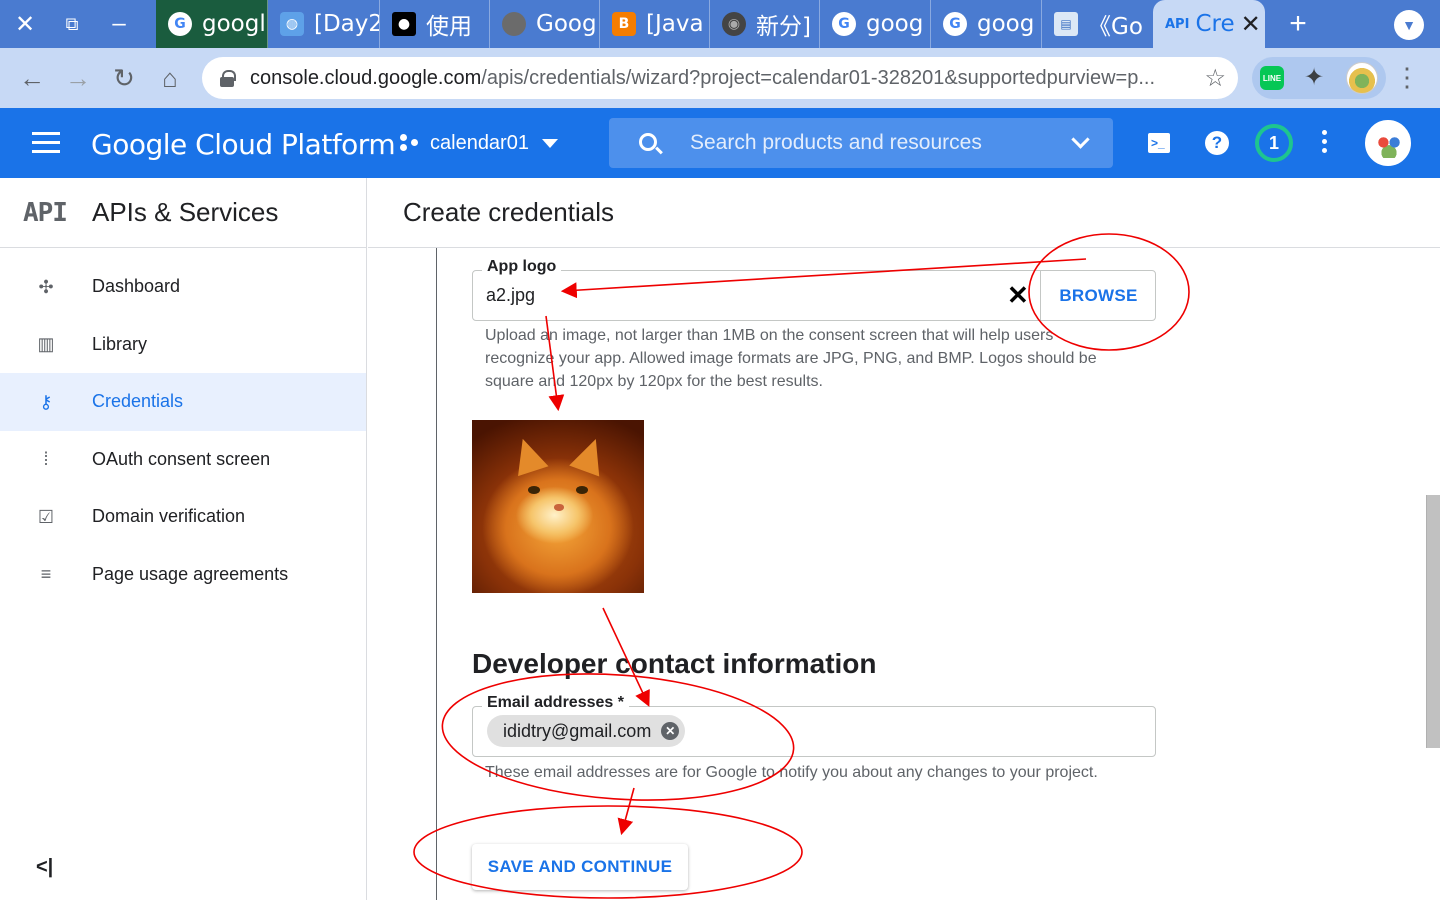  Describe the element at coordinates (78, 78) in the screenshot. I see `forward-icon: →` at that location.